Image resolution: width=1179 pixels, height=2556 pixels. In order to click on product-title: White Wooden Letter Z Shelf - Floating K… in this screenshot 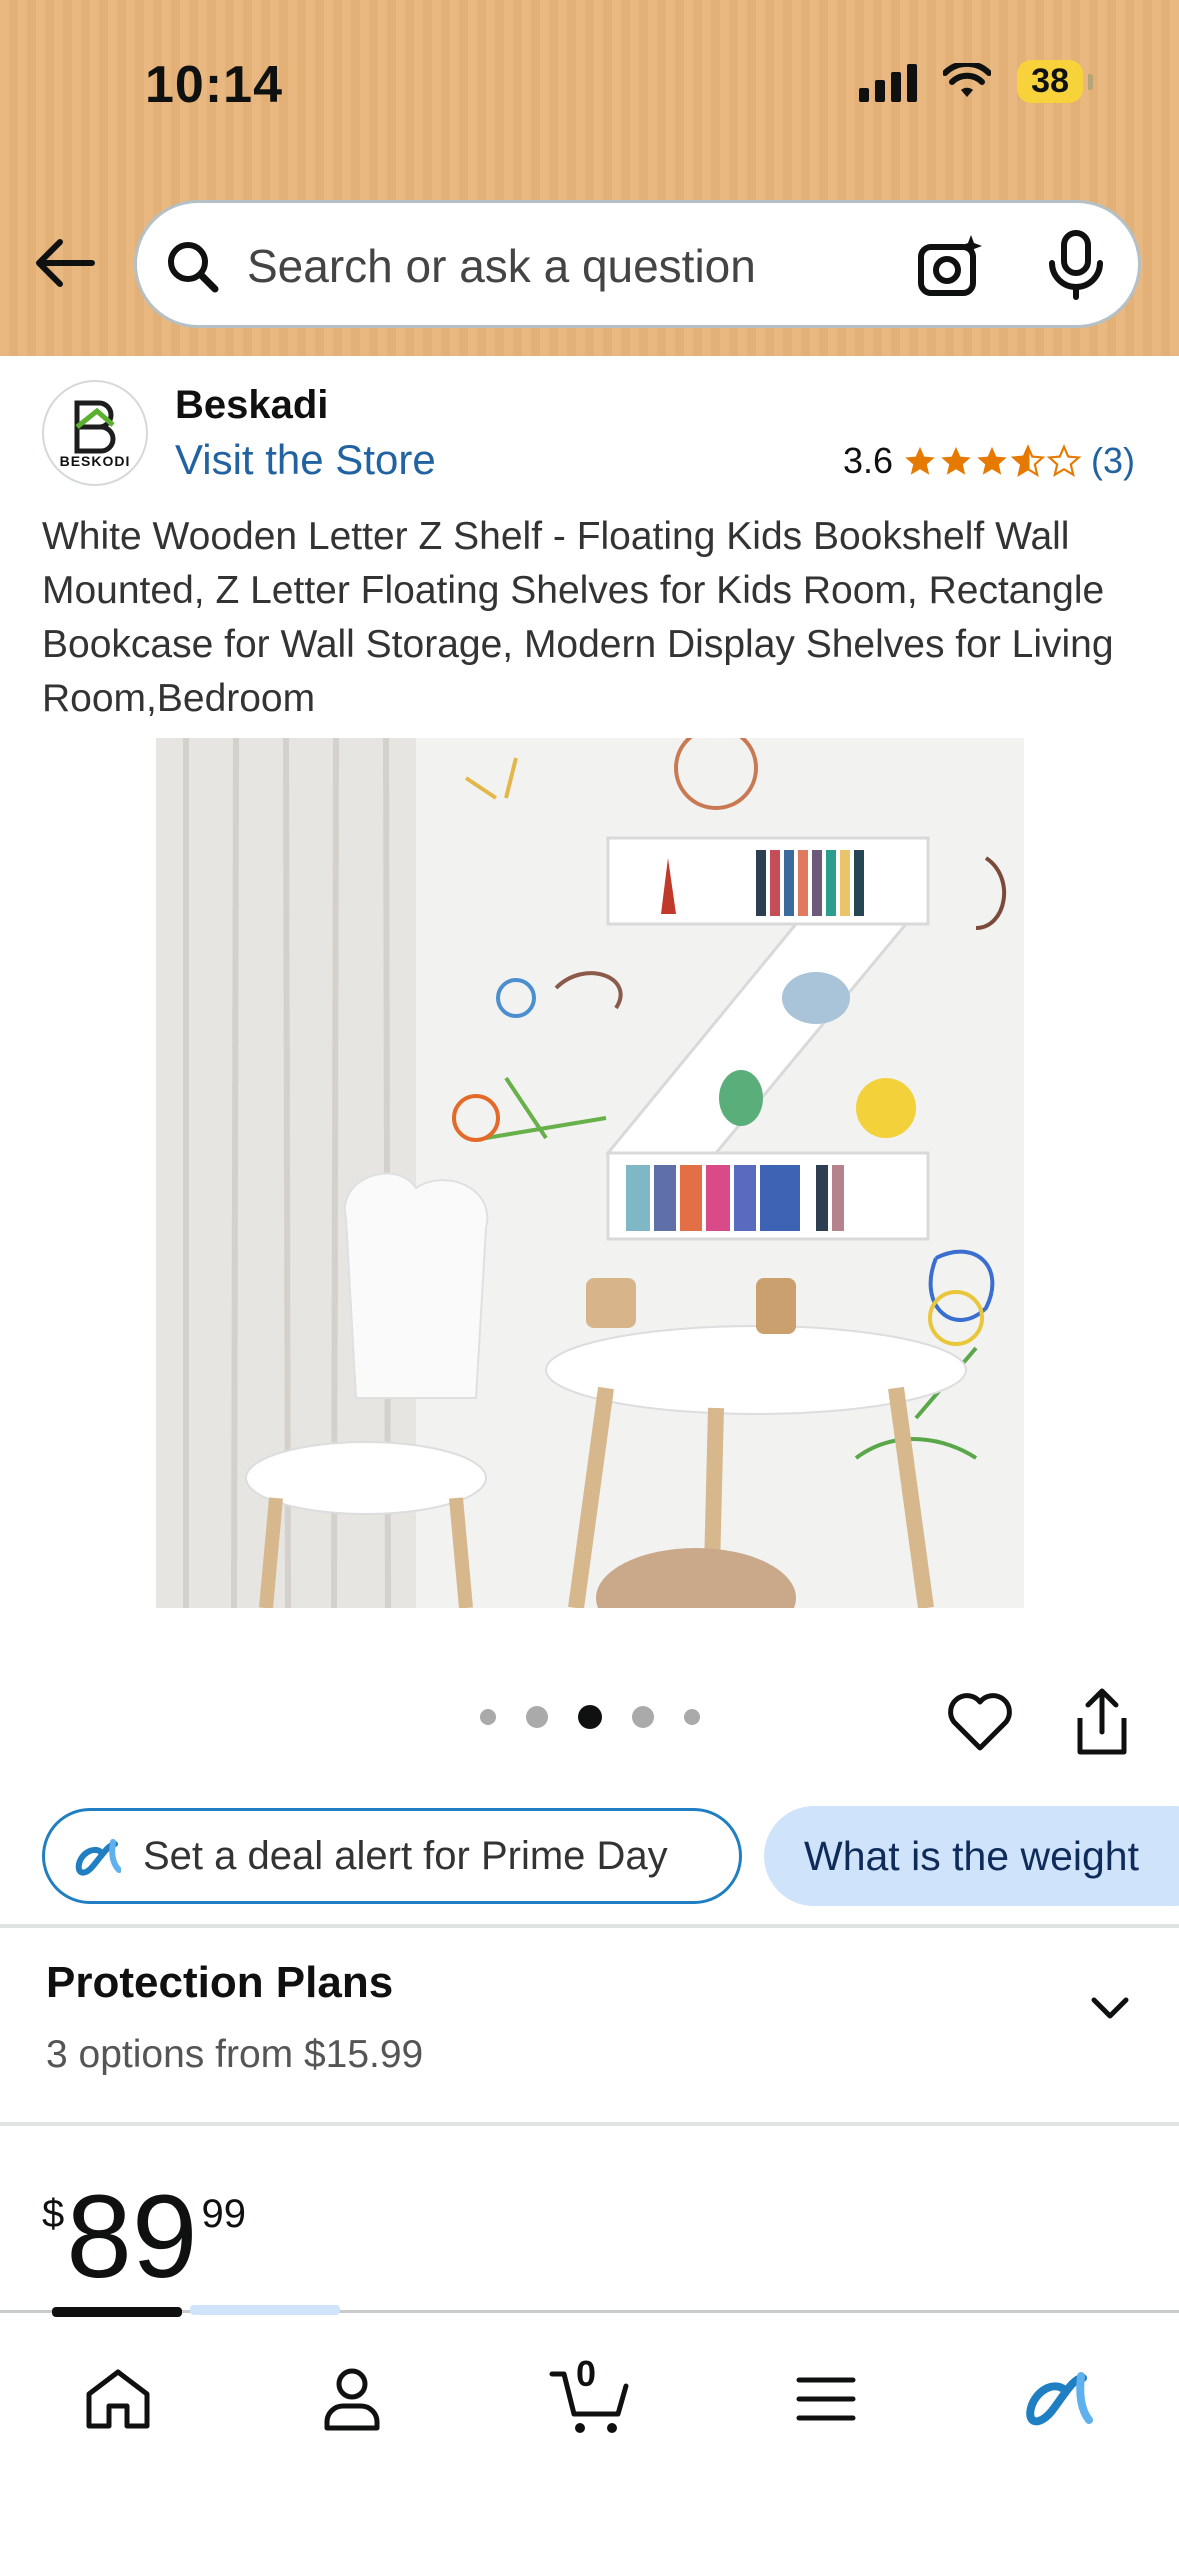, I will do `click(578, 617)`.